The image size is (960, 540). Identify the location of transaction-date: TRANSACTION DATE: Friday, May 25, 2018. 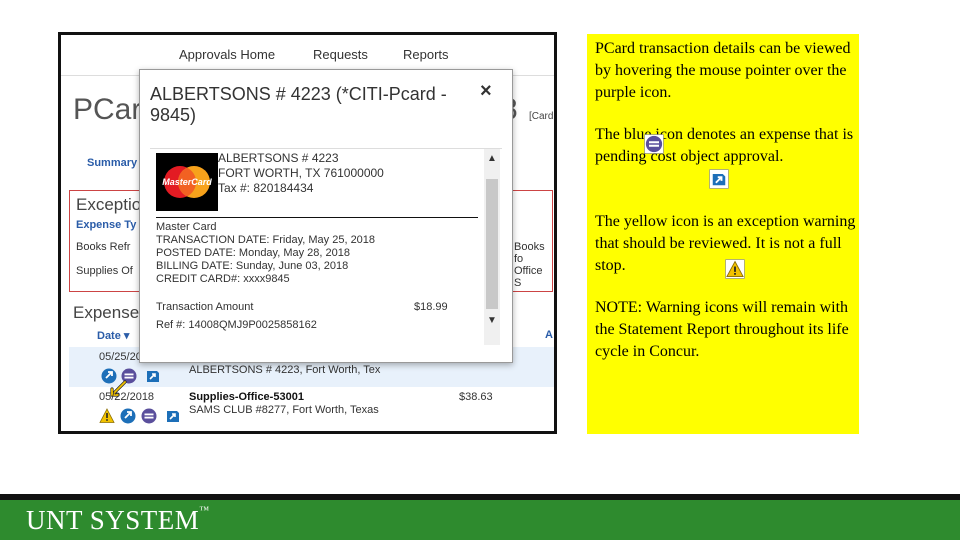
(266, 240).